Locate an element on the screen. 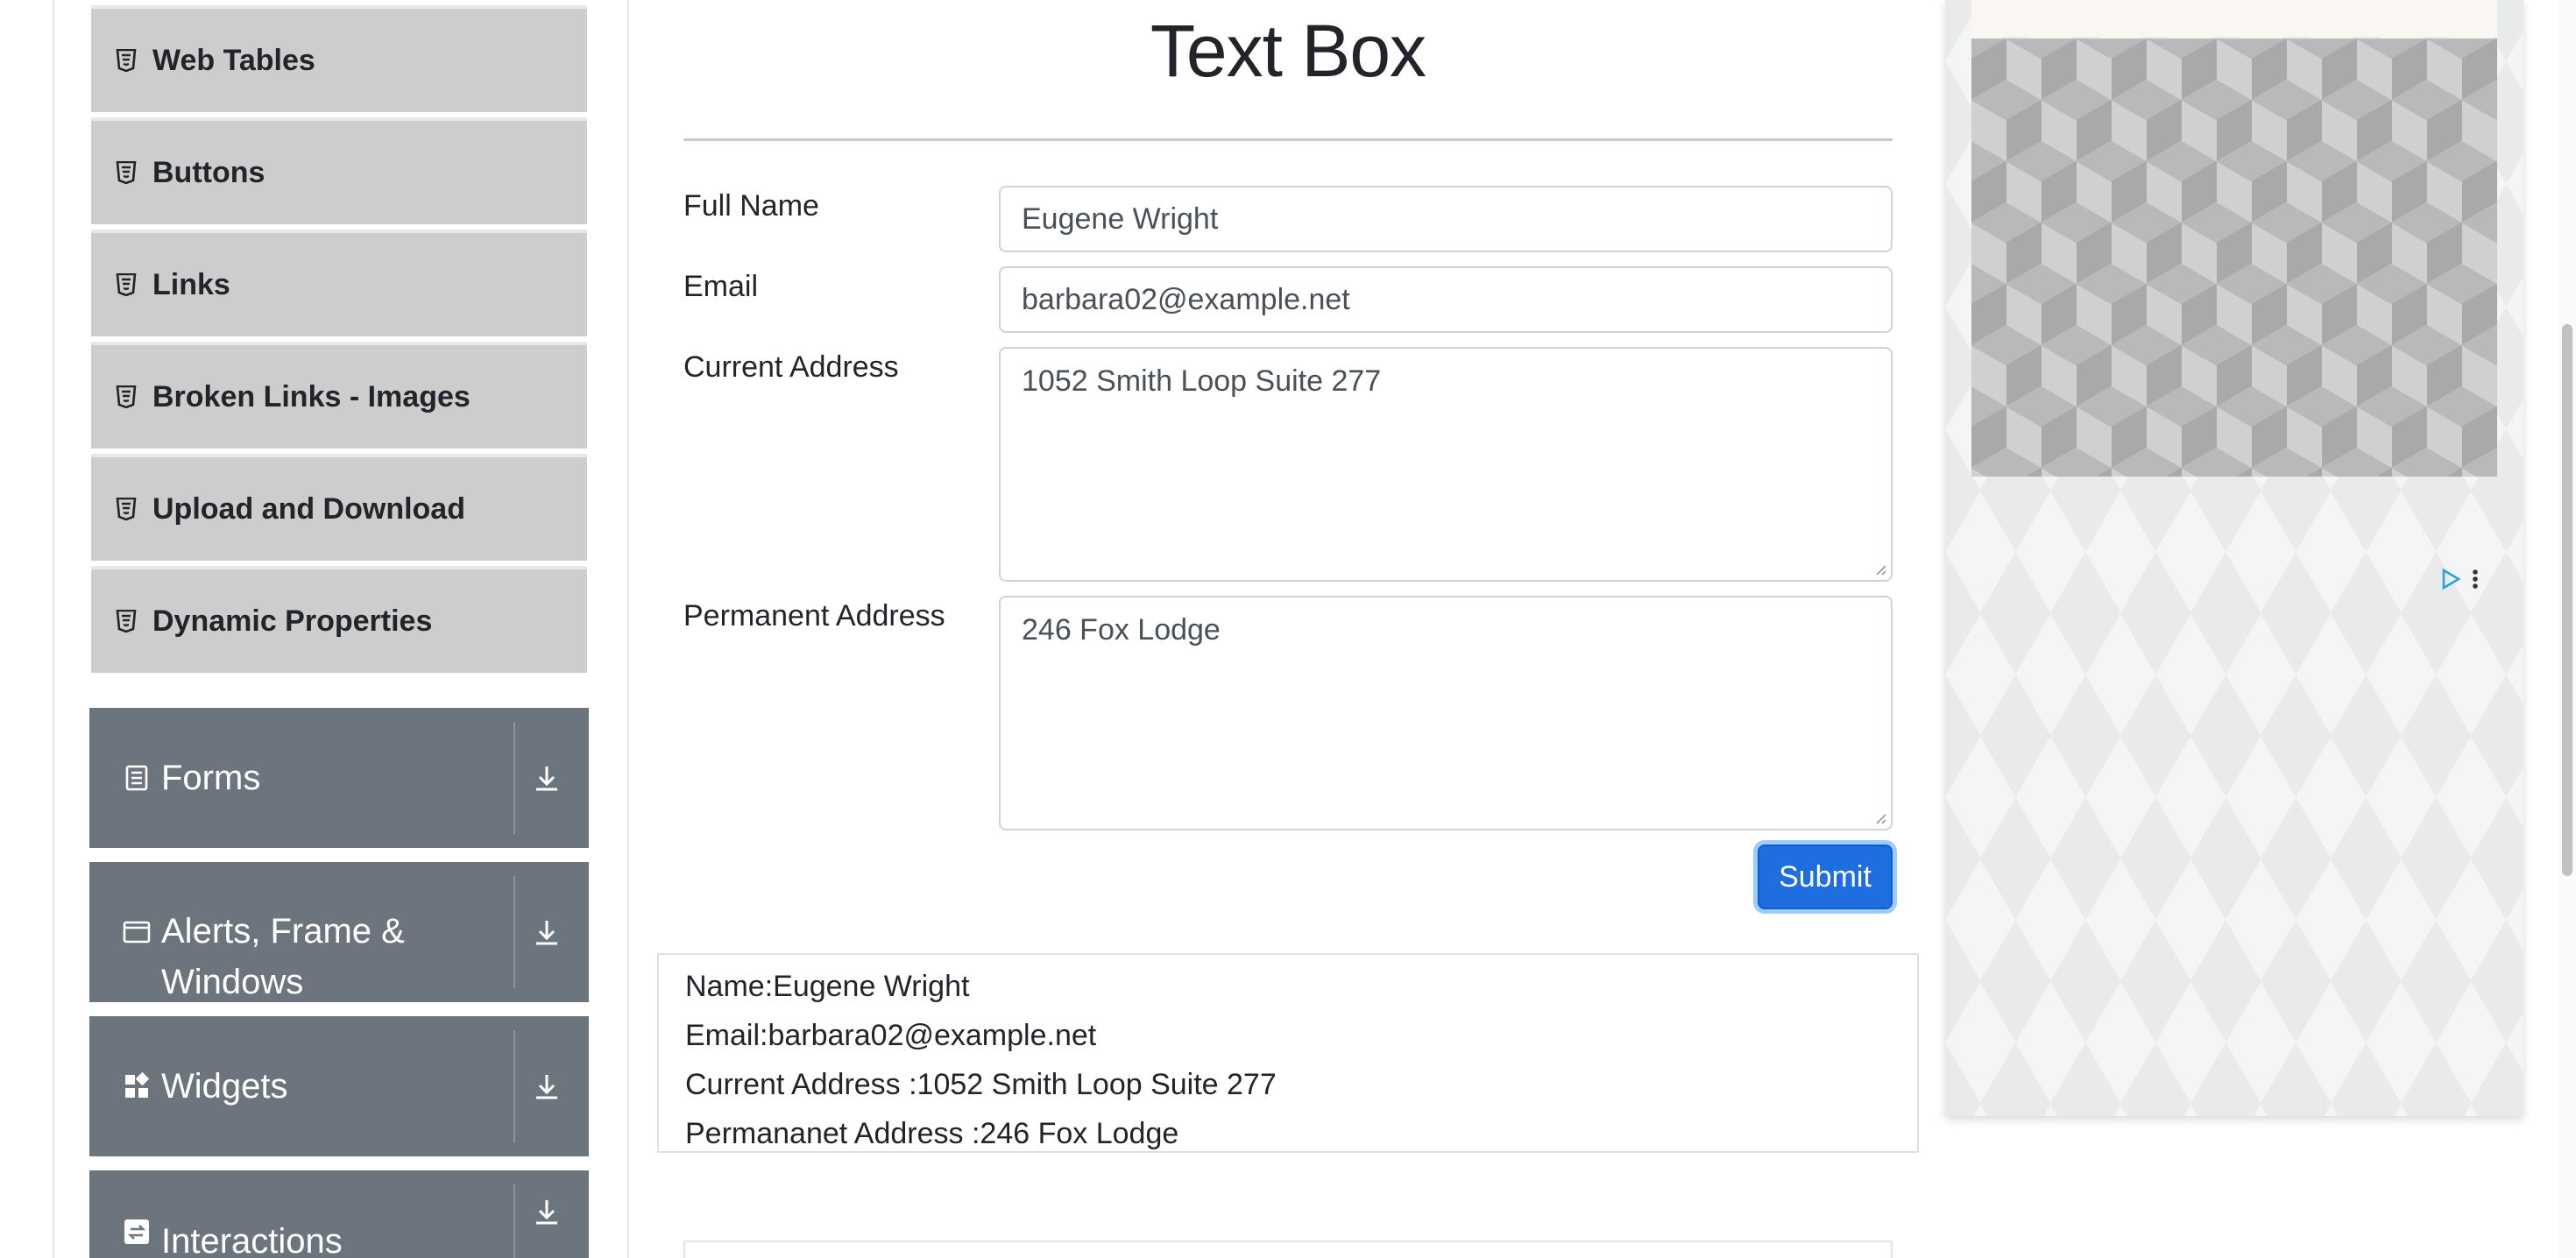 This screenshot has width=2576, height=1258. permanent-address-value: 246 Fox Lodge is located at coordinates (1121, 630).